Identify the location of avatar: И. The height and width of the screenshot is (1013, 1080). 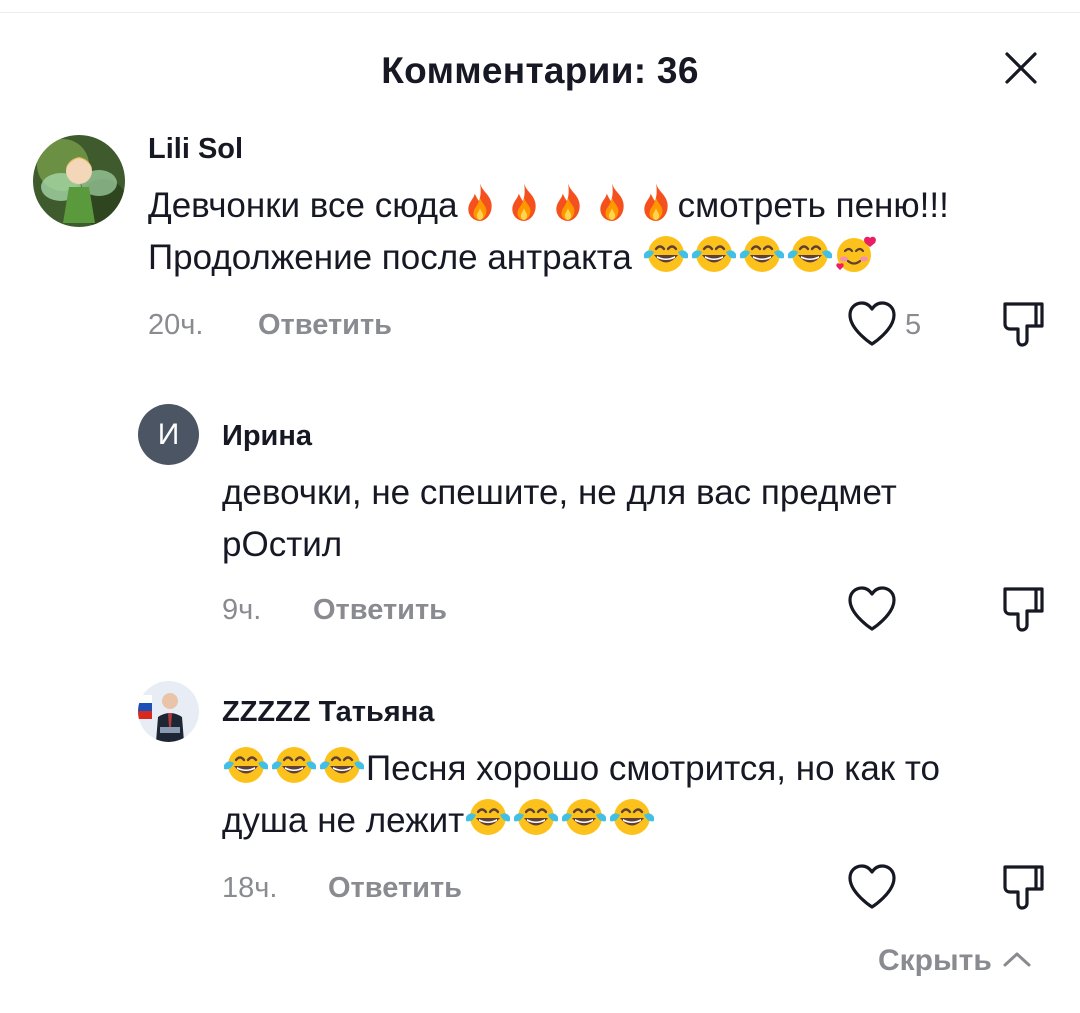
(168, 434).